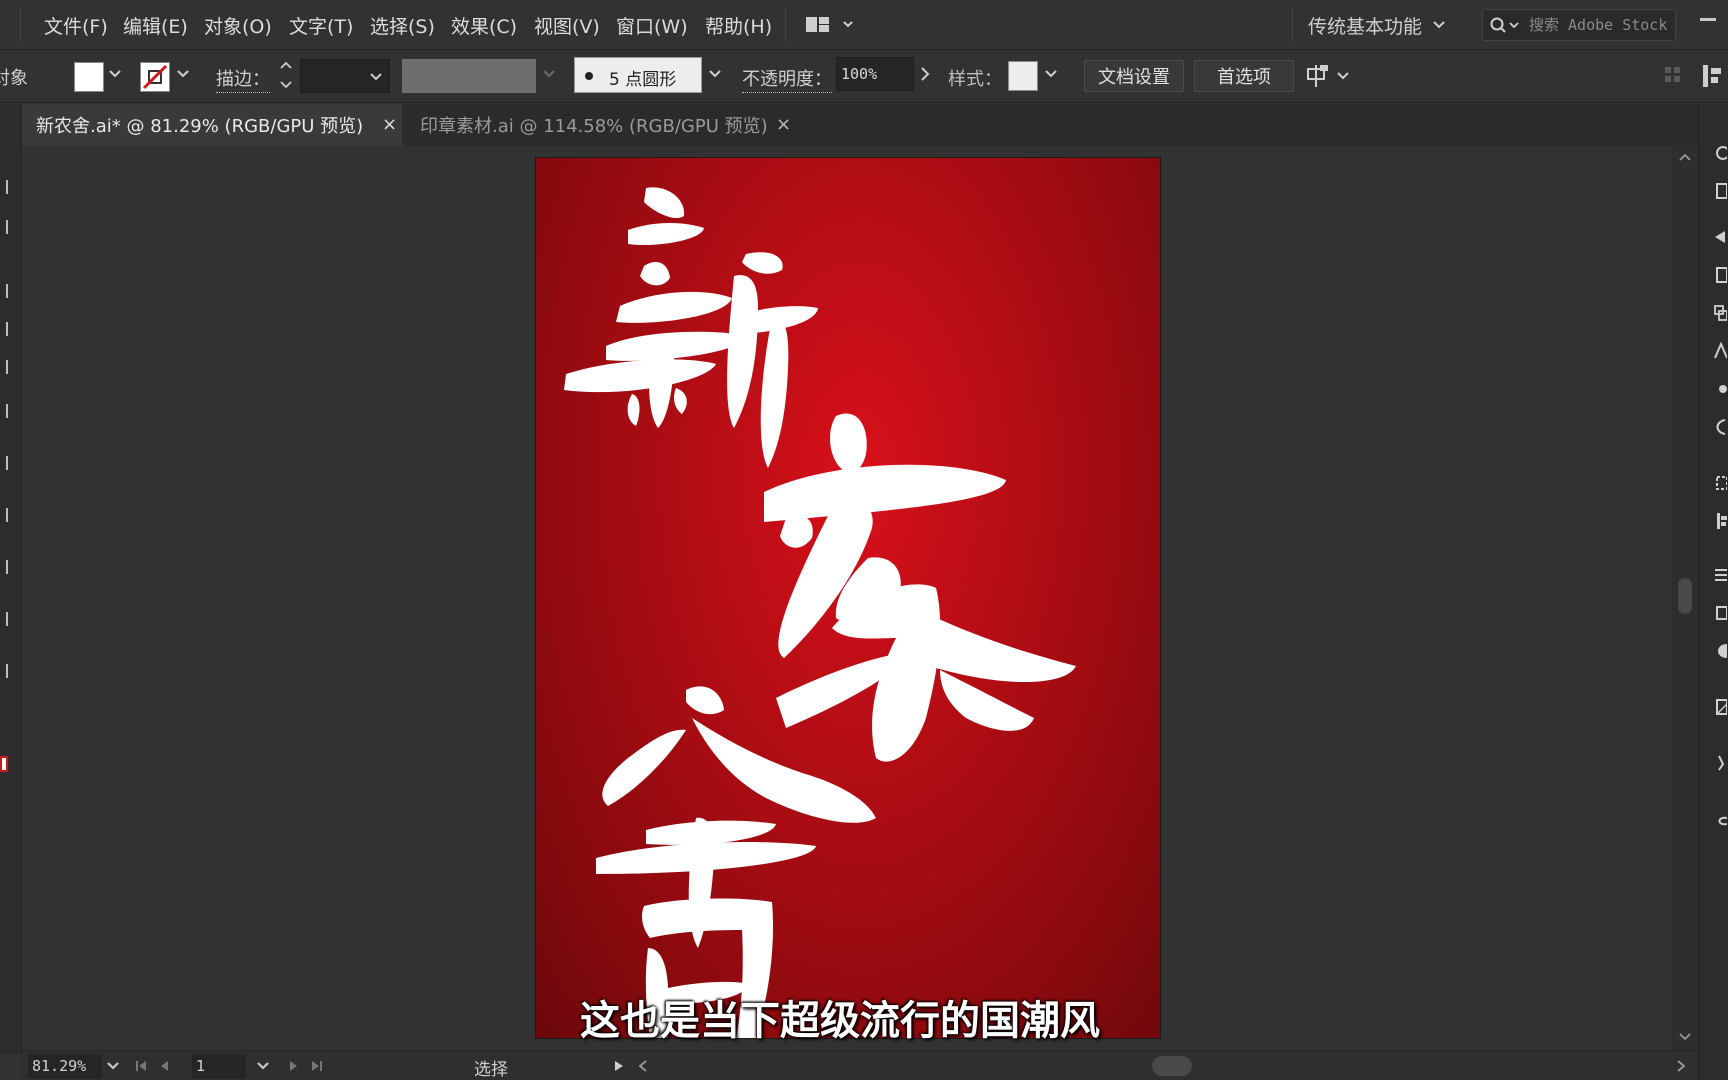  Describe the element at coordinates (11, 579) in the screenshot. I see `tools-panel` at that location.